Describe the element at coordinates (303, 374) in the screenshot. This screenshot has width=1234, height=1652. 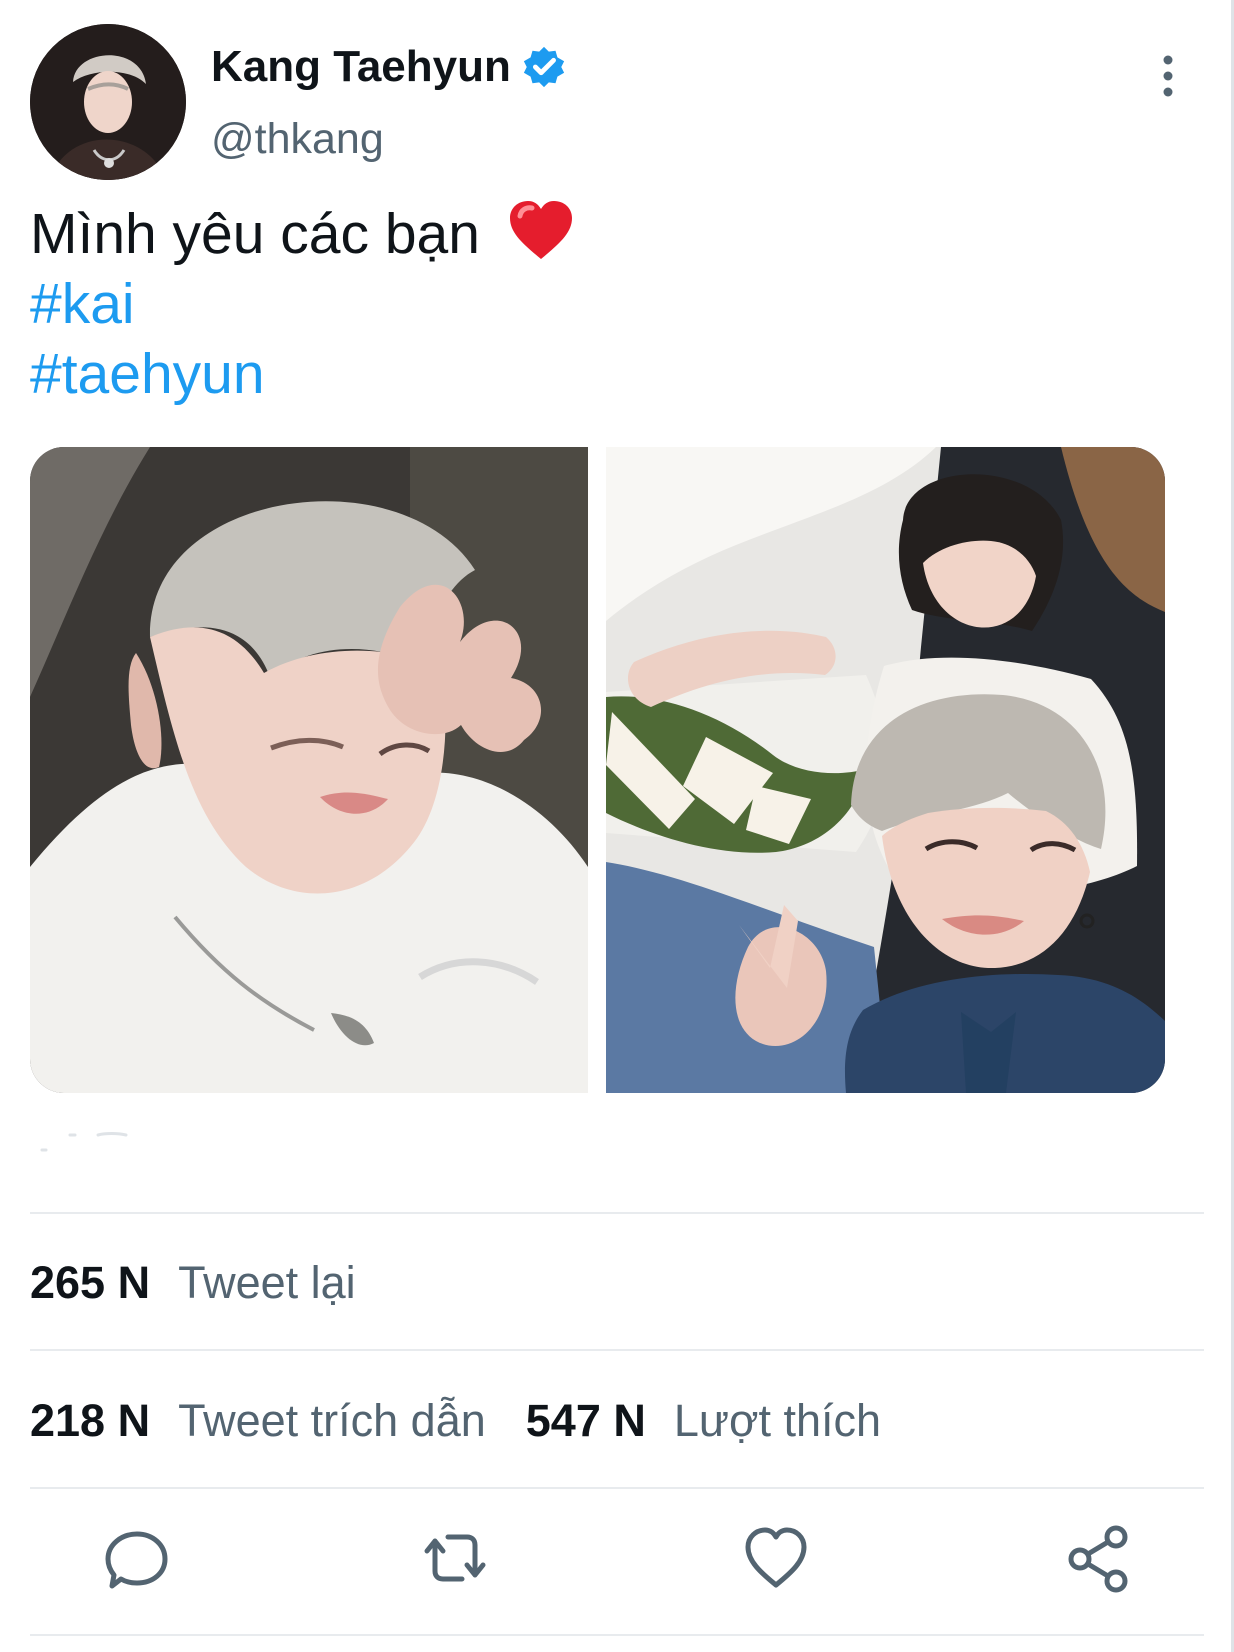
I see `hashtag-taehyun: #taehyun` at that location.